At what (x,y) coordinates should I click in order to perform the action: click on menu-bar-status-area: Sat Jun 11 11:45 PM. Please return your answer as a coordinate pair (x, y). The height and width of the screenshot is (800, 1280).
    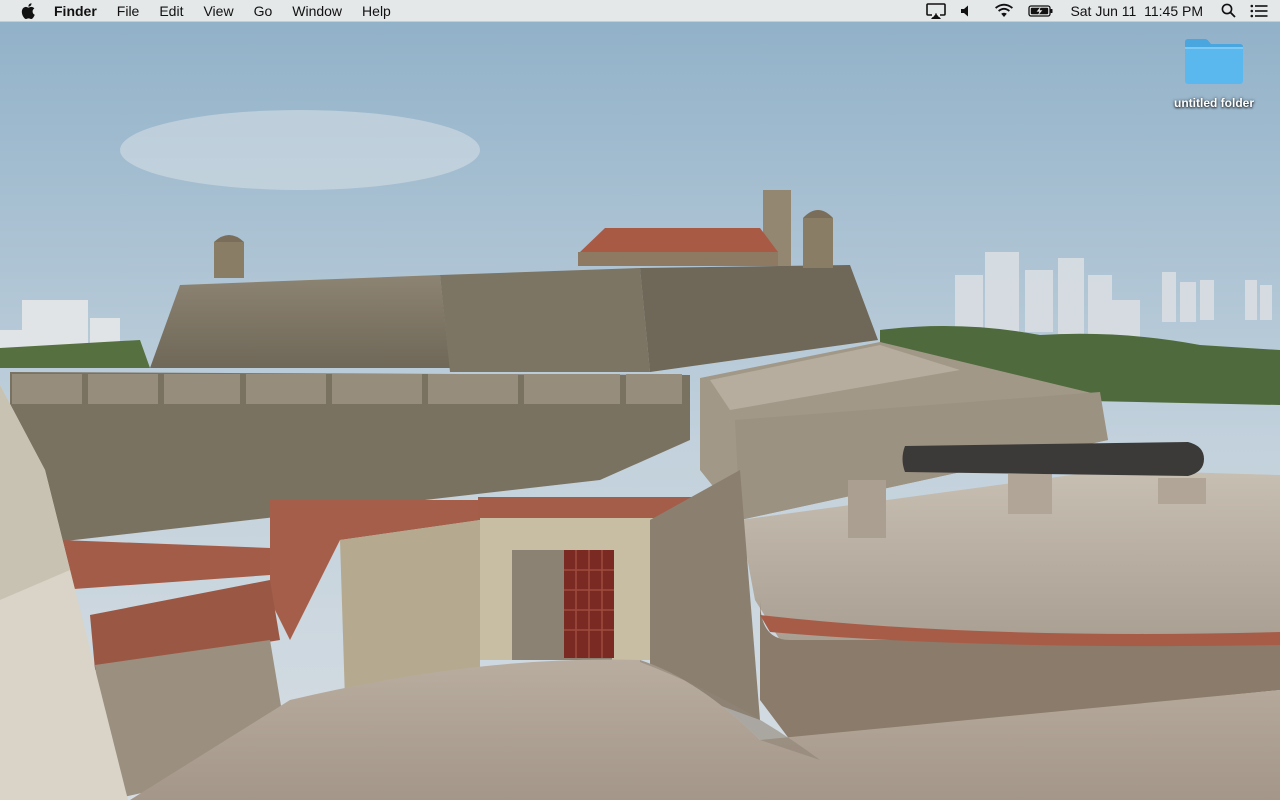
    Looking at the image, I should click on (1096, 11).